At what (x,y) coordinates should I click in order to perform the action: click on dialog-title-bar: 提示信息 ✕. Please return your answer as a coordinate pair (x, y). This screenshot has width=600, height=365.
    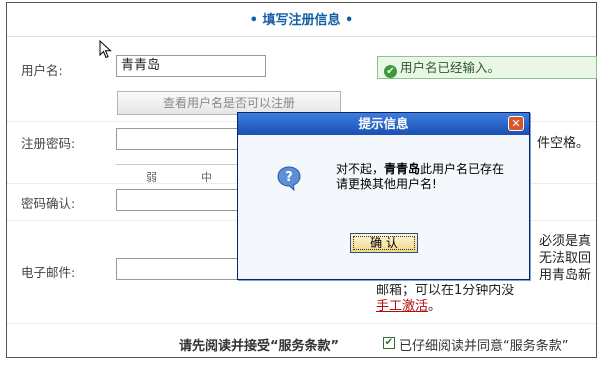
    Looking at the image, I should click on (383, 124).